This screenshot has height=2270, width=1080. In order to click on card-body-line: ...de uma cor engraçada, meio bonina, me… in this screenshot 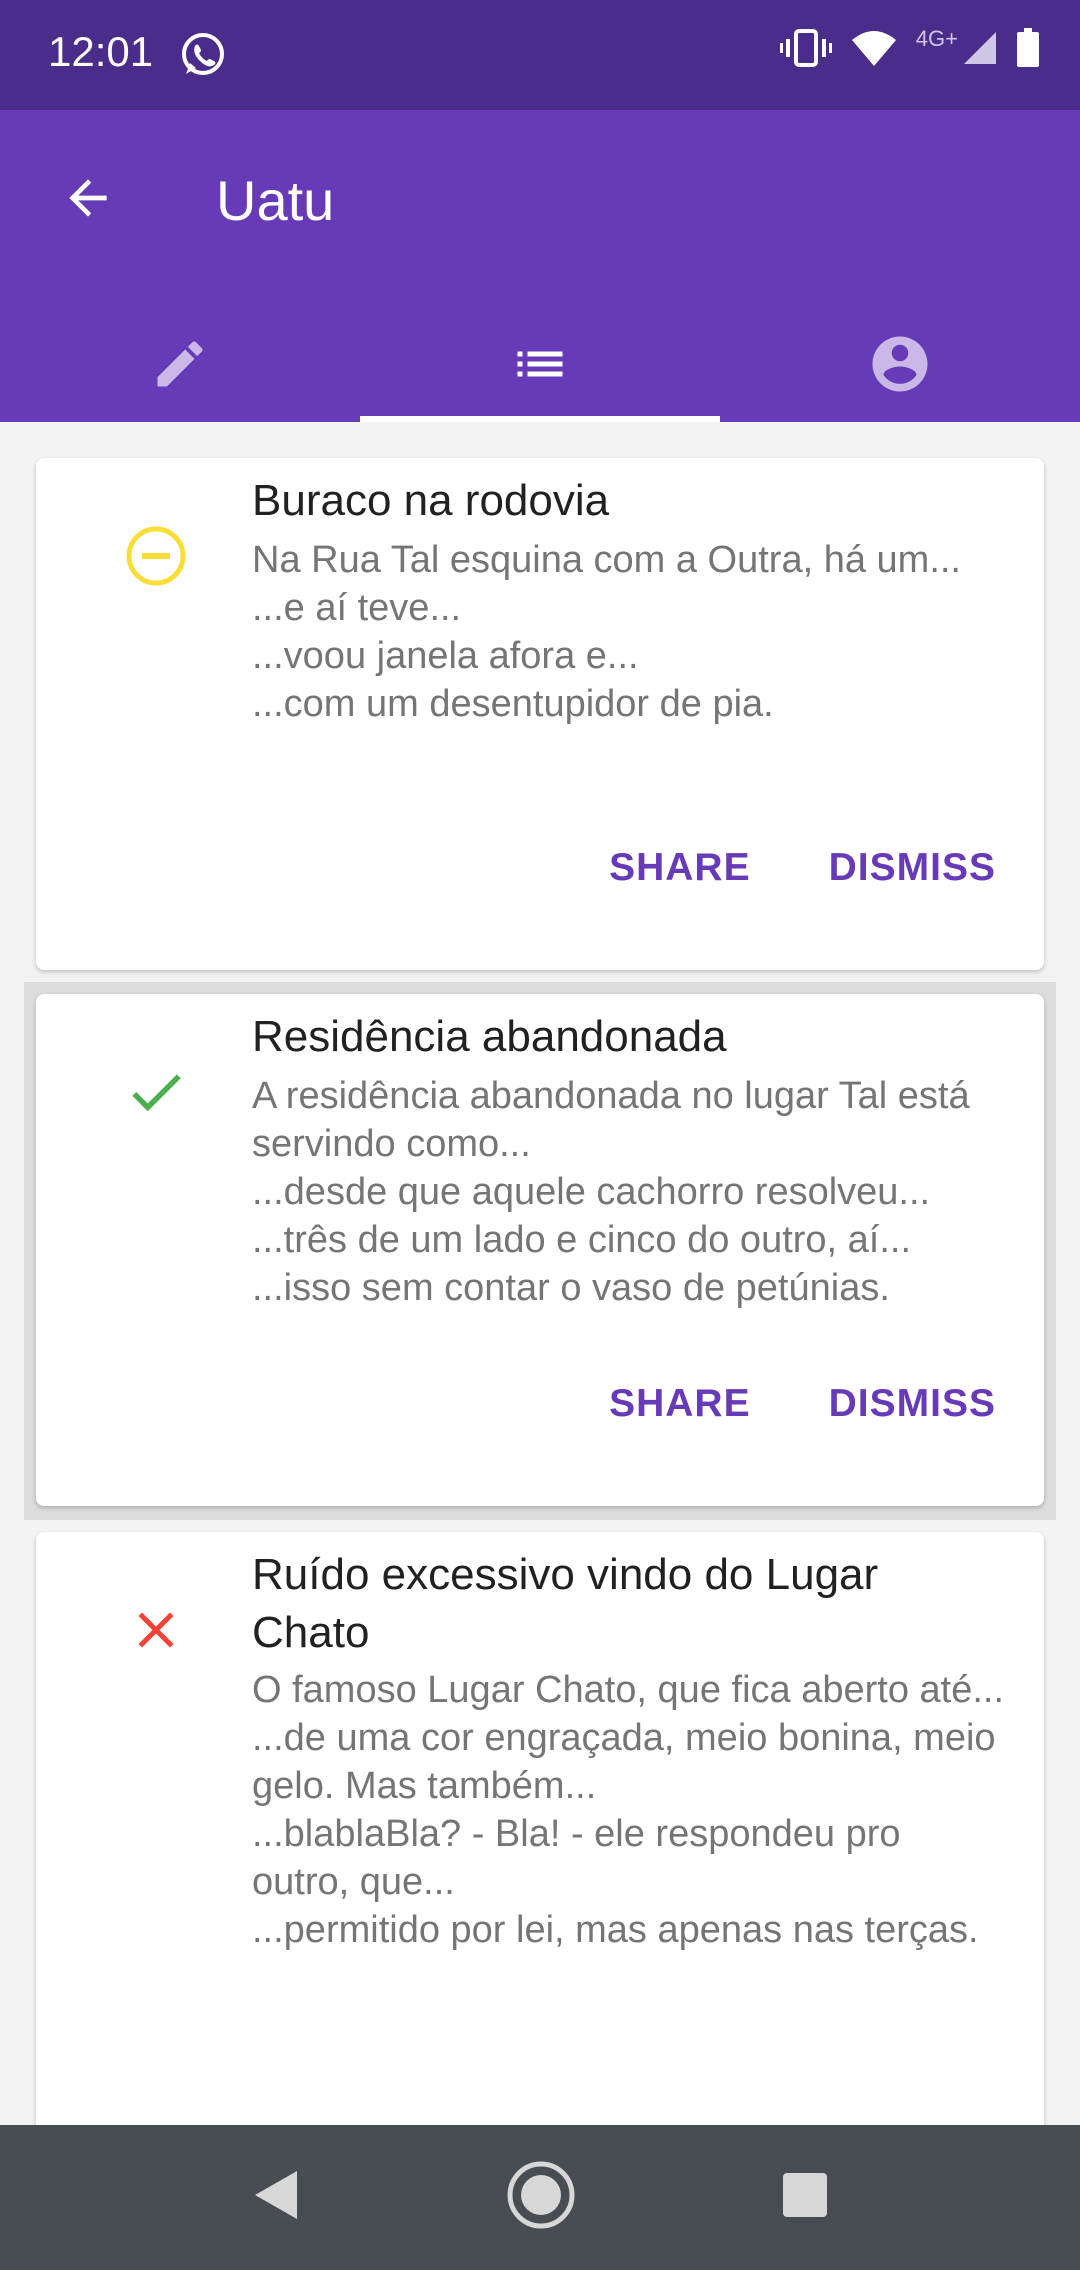, I will do `click(624, 1762)`.